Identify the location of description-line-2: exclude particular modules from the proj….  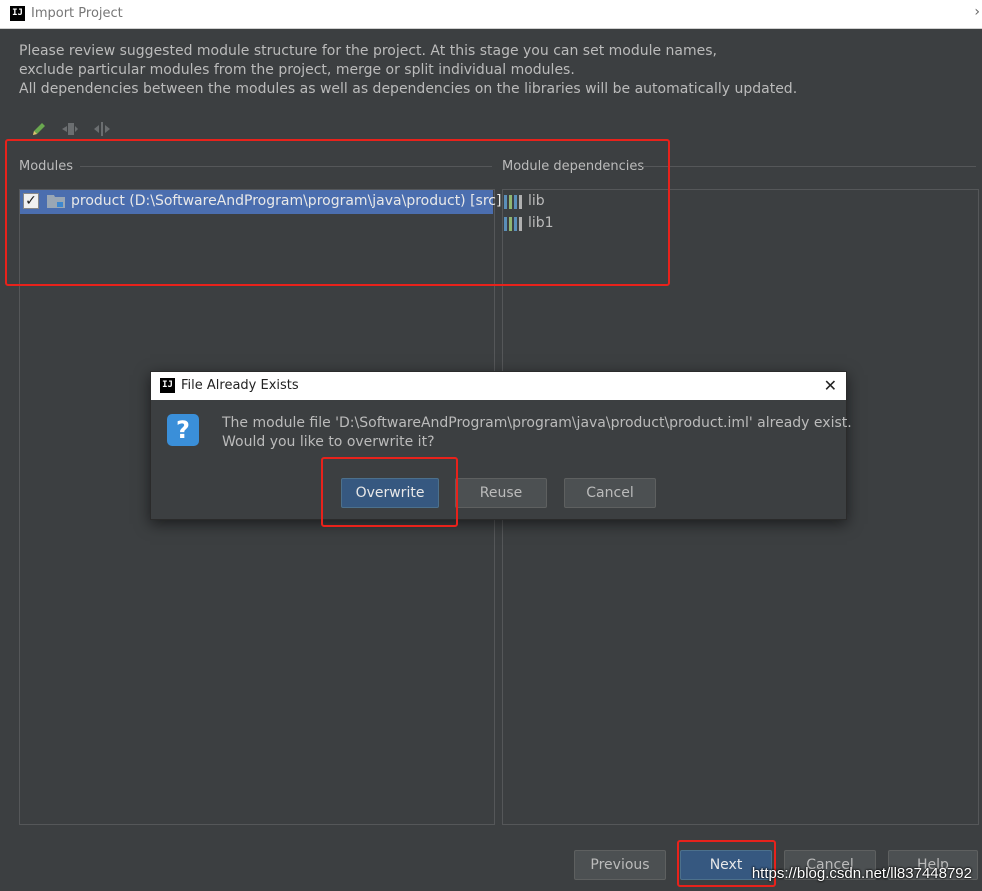
(297, 70).